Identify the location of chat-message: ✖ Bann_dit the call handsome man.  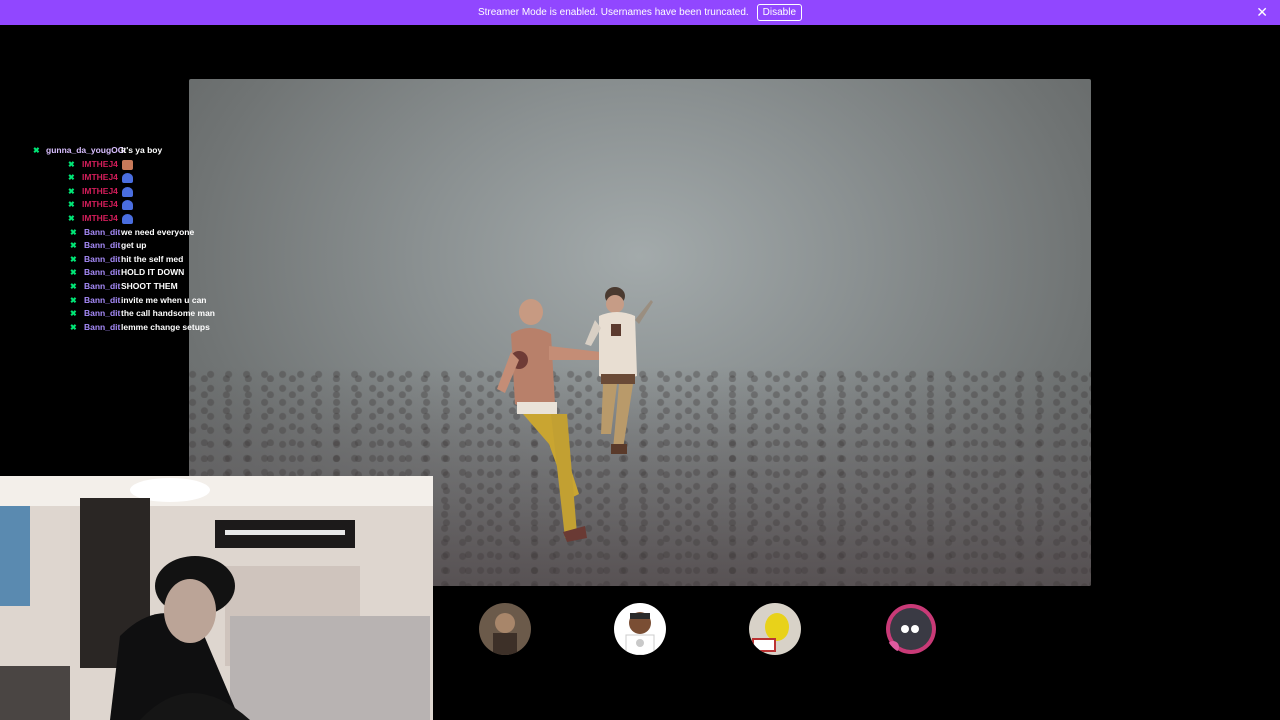
(130, 314).